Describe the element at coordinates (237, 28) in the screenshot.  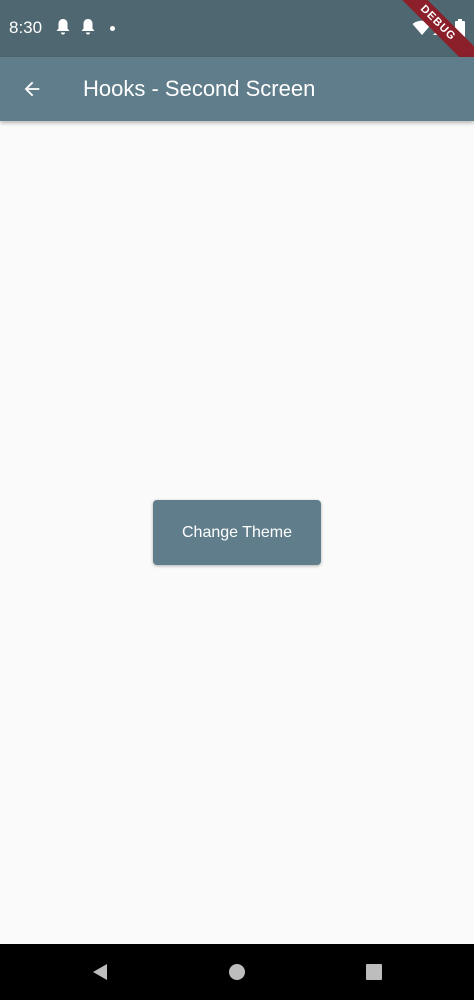
I see `status-bar: 8:30 DEBUG` at that location.